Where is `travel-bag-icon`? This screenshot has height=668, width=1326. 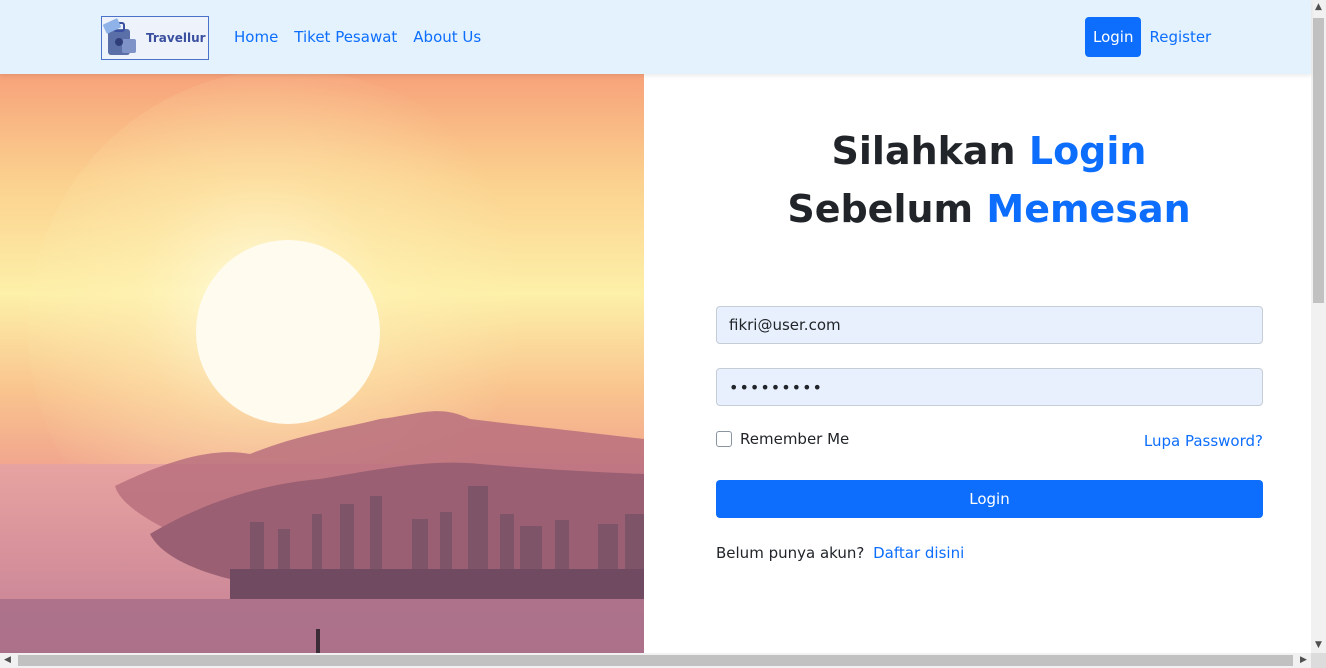
travel-bag-icon is located at coordinates (122, 38).